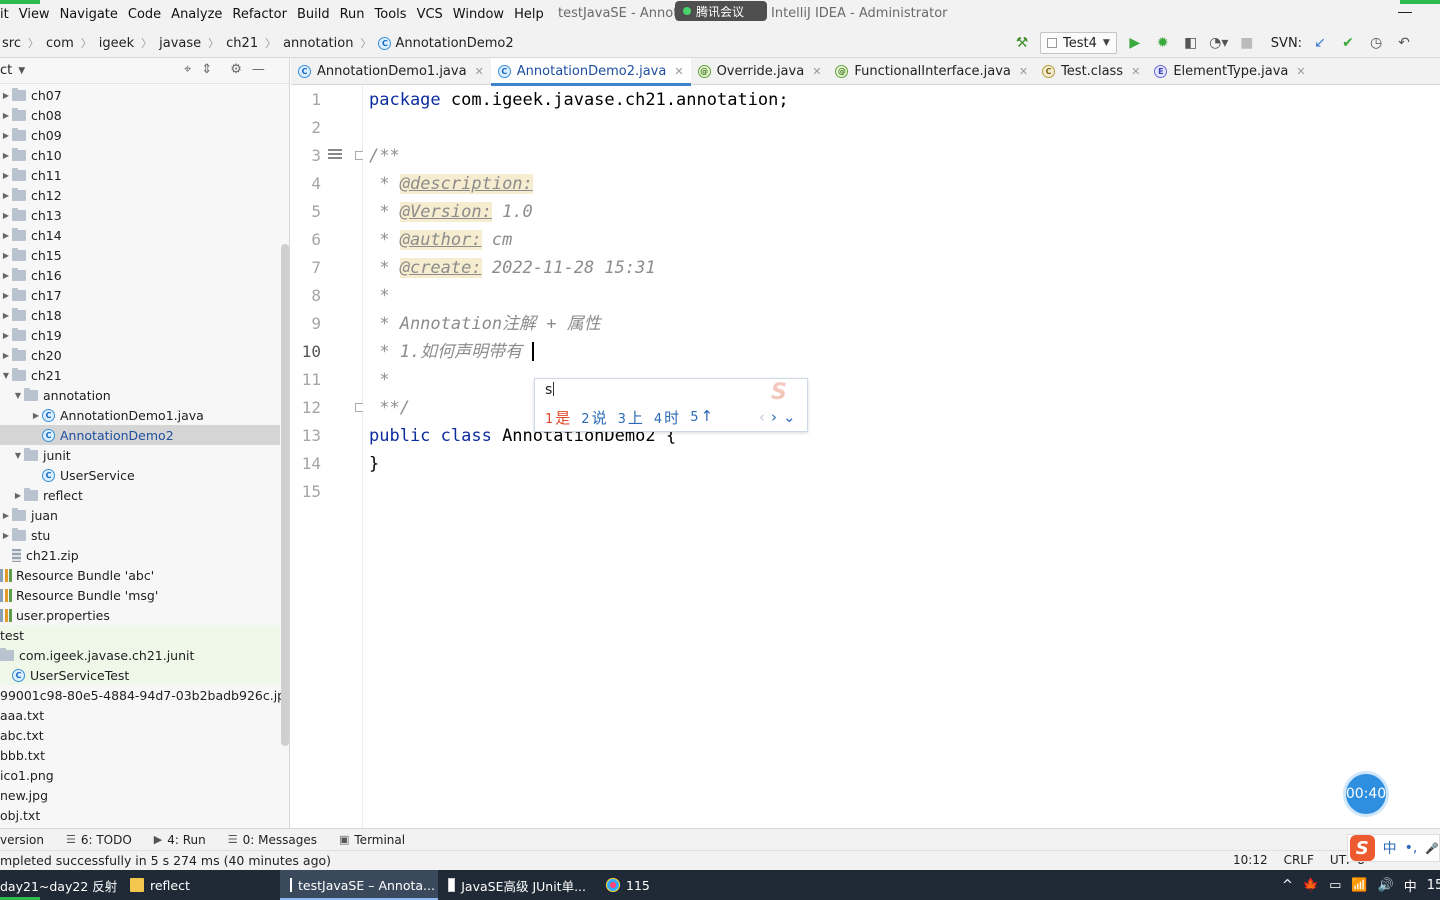 This screenshot has width=1440, height=900. I want to click on tree-item-ch17: ▶ ch17, so click(140, 295).